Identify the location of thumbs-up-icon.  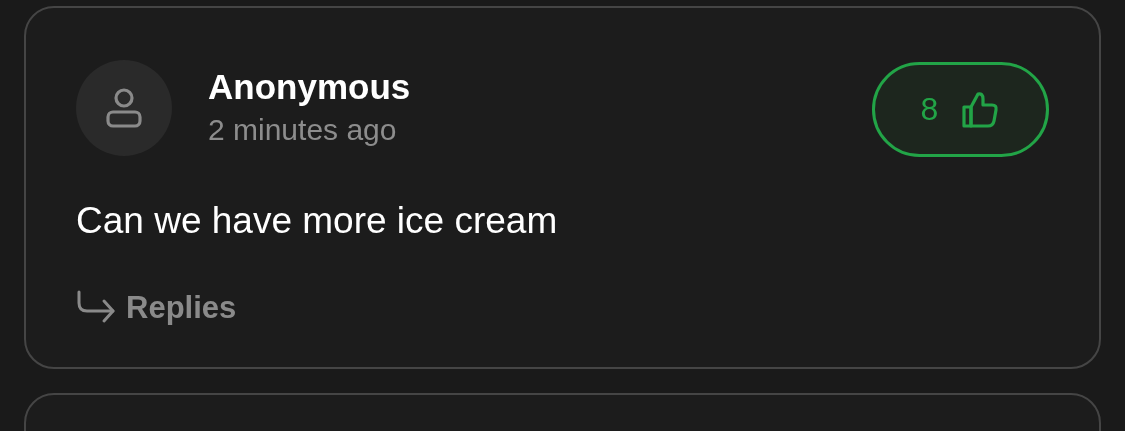
(980, 109).